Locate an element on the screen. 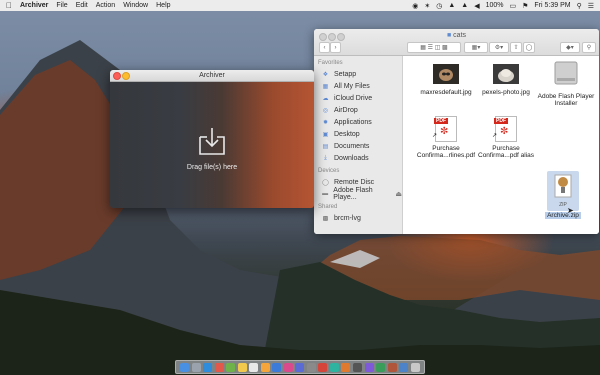  trash-dock-icon is located at coordinates (415, 367).